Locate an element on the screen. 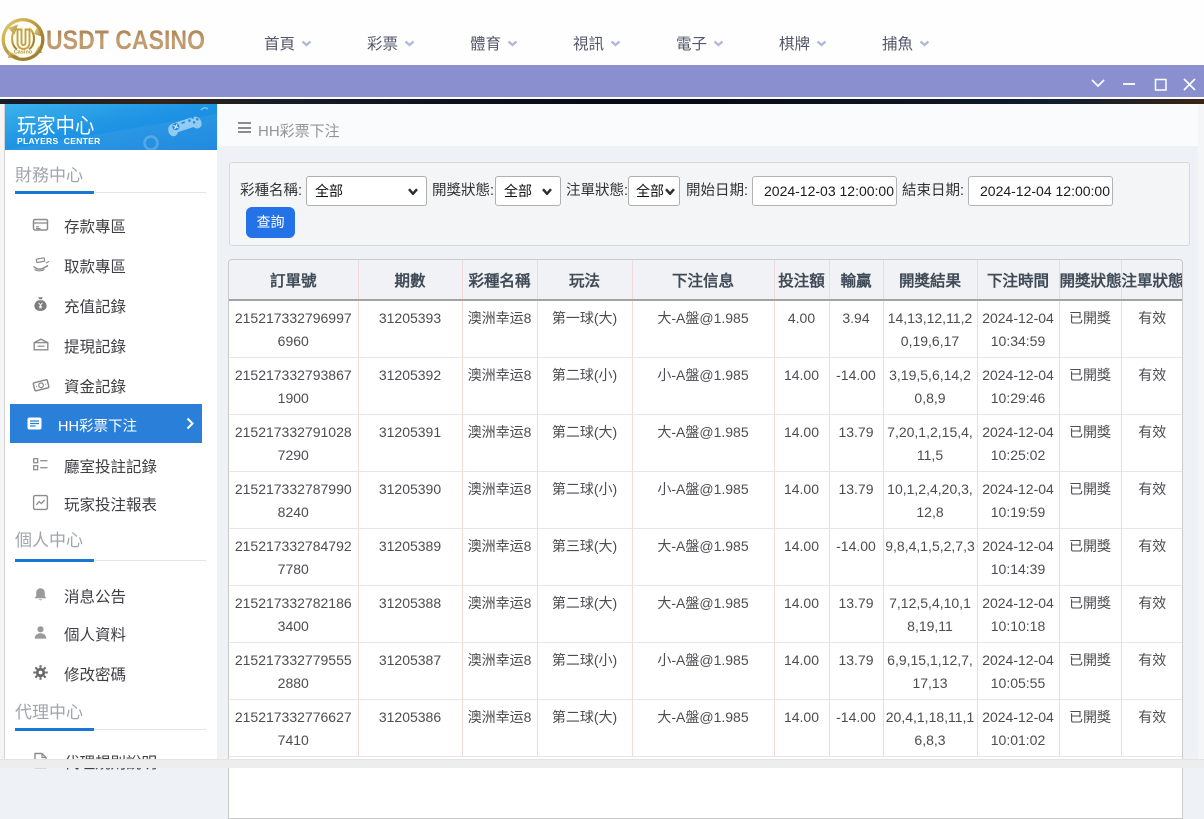  svg-text: Casino is located at coordinates (23, 53).